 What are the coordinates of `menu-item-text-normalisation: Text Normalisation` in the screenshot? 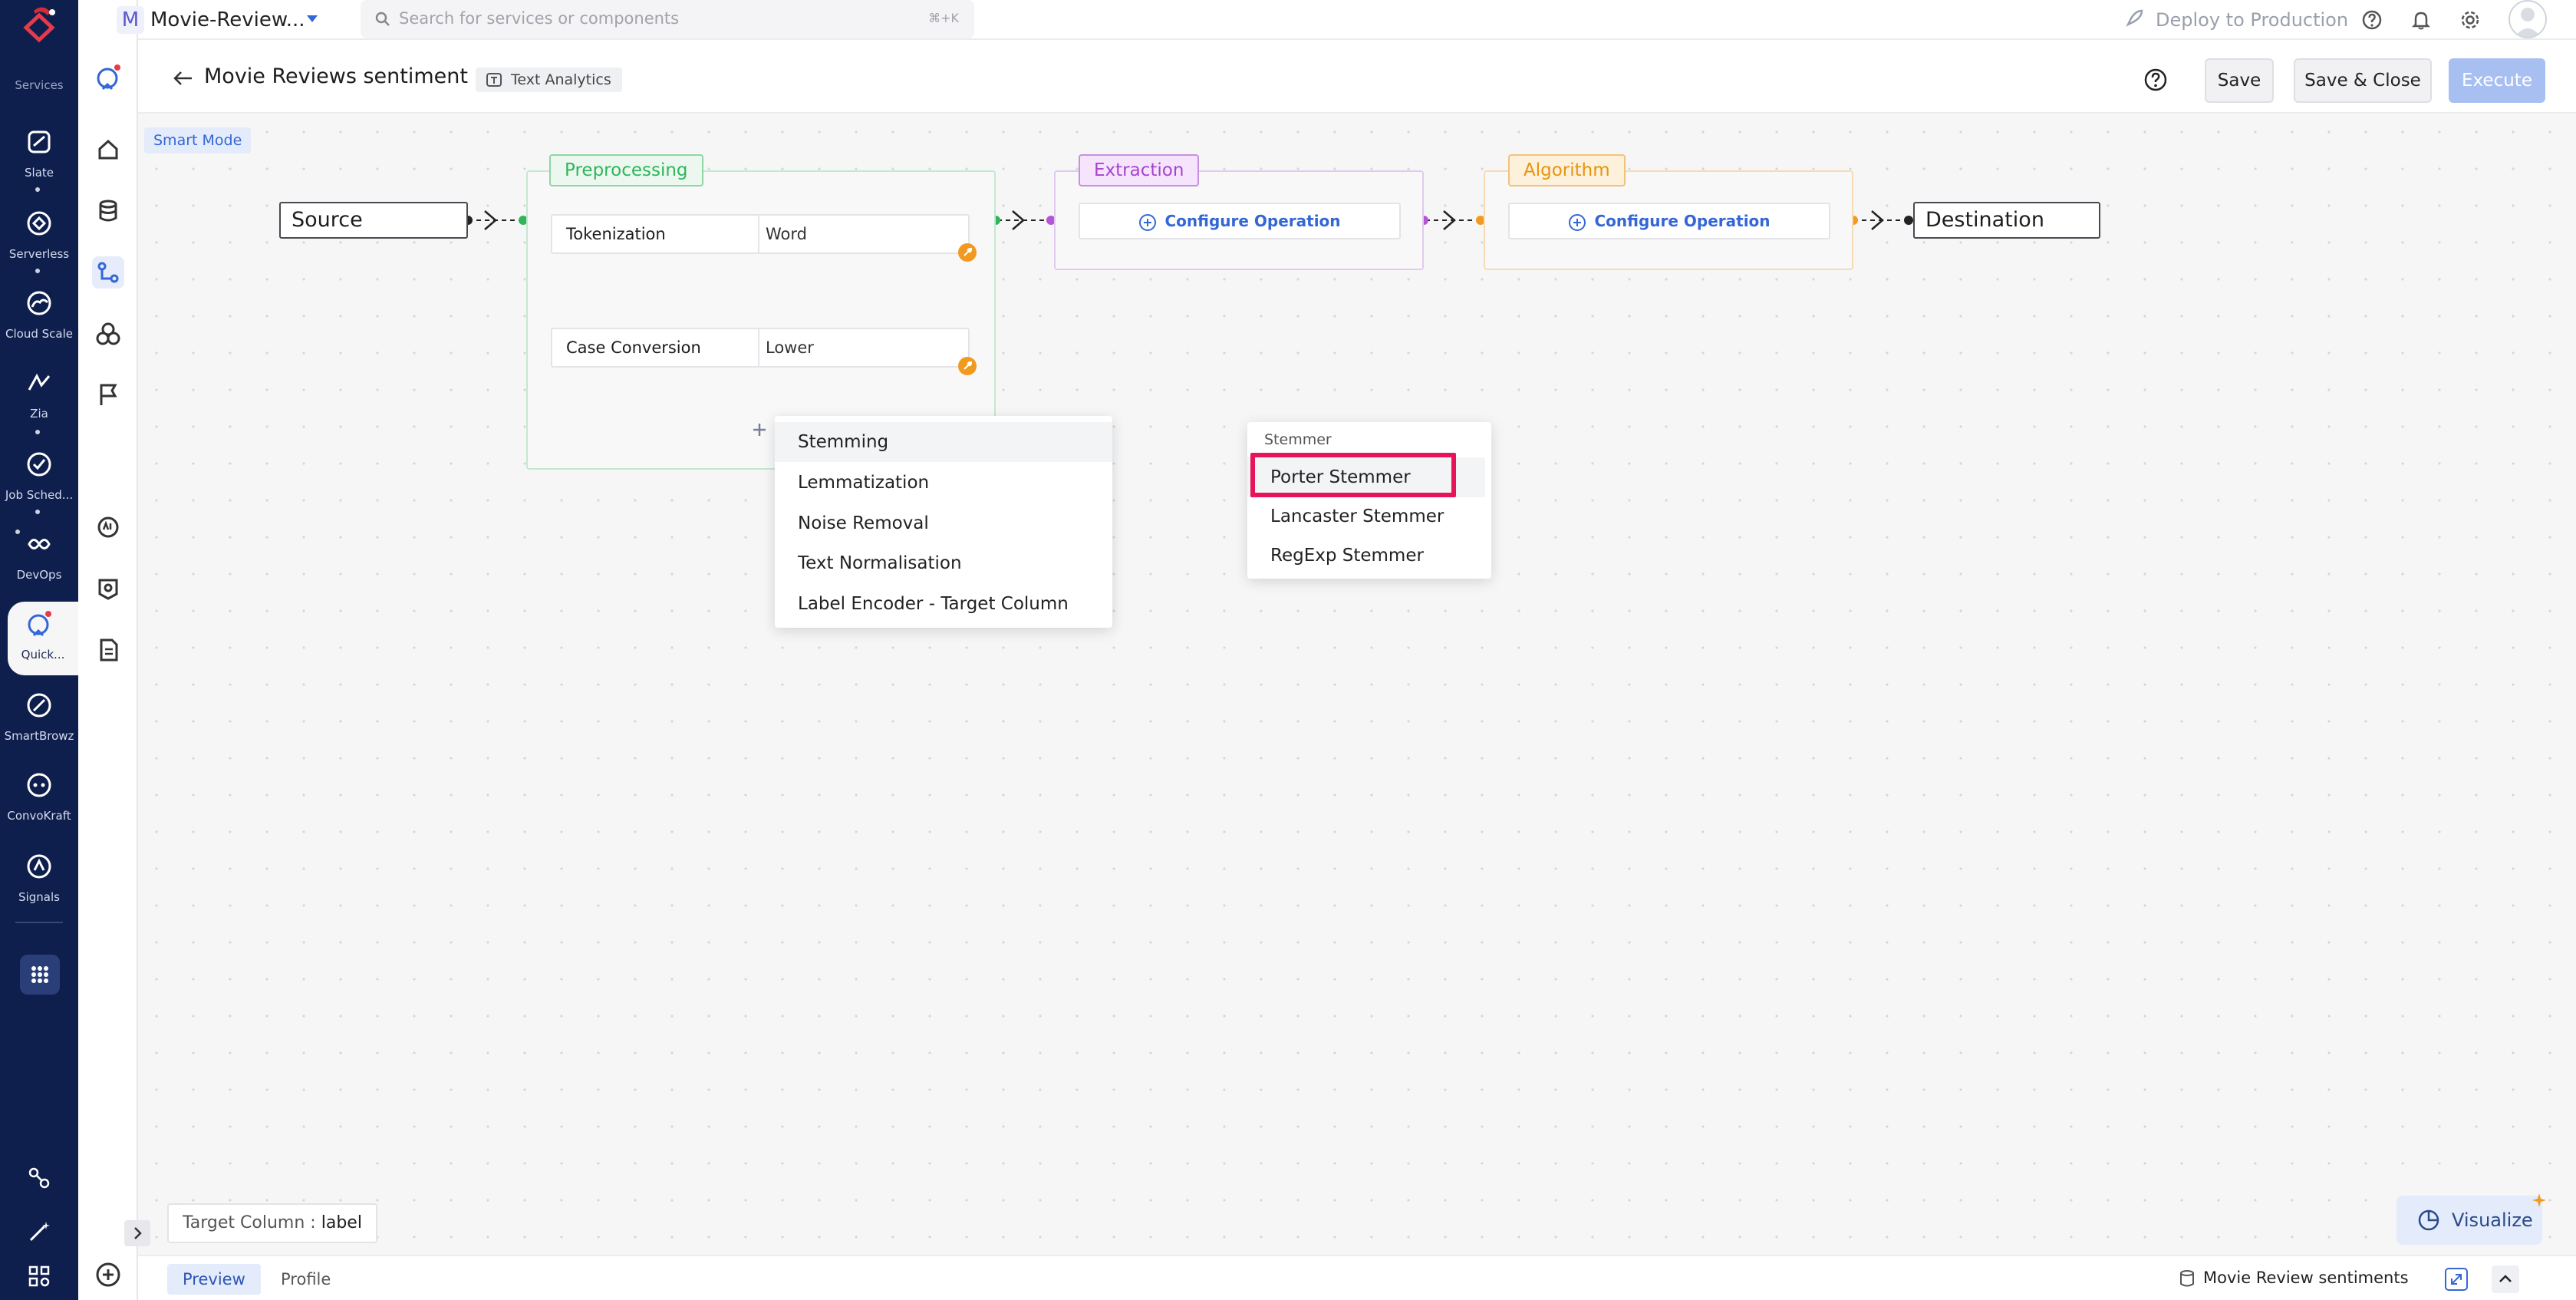 It's located at (943, 563).